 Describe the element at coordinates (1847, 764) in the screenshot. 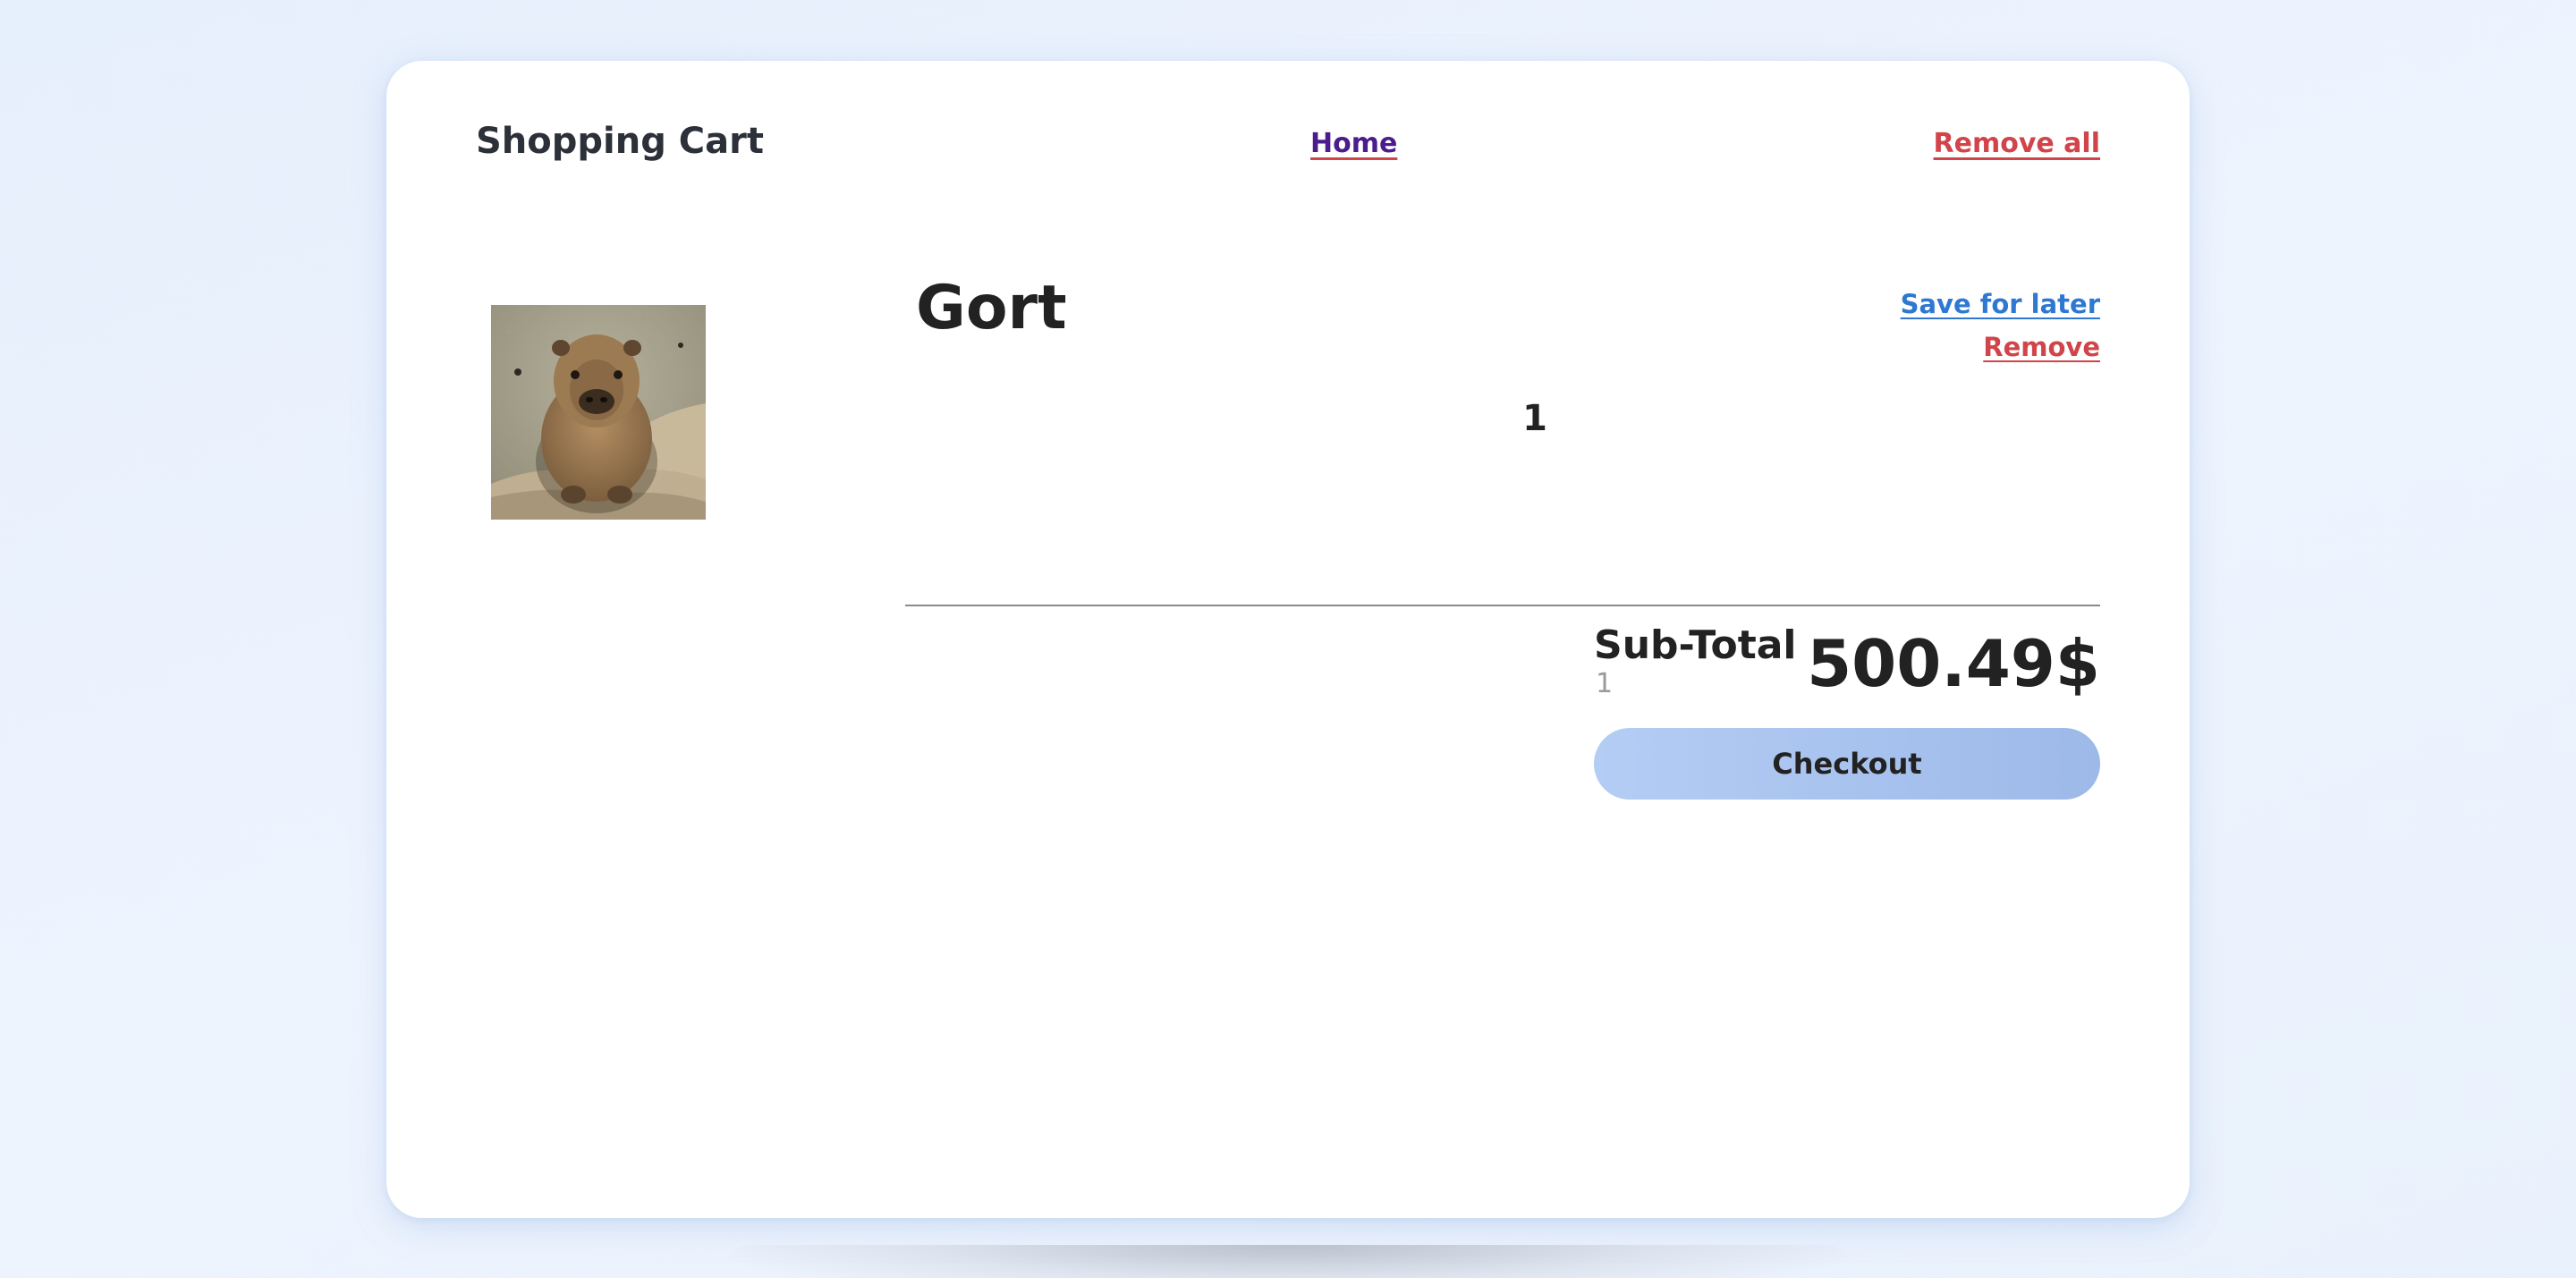

I see `checkout-button: Checkout` at that location.